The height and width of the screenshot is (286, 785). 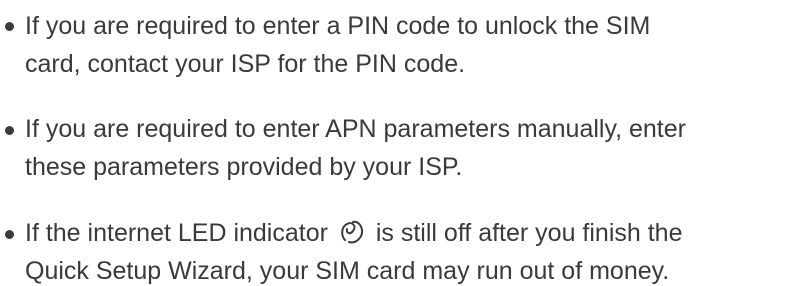 I want to click on note-line: card, contact your ISP for the PIN code., so click(x=245, y=64).